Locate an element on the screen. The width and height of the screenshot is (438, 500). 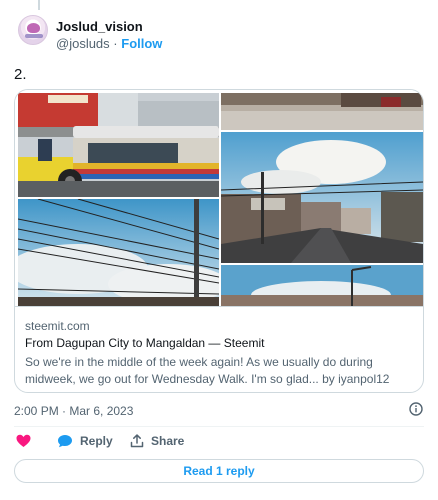
divider is located at coordinates (219, 426).